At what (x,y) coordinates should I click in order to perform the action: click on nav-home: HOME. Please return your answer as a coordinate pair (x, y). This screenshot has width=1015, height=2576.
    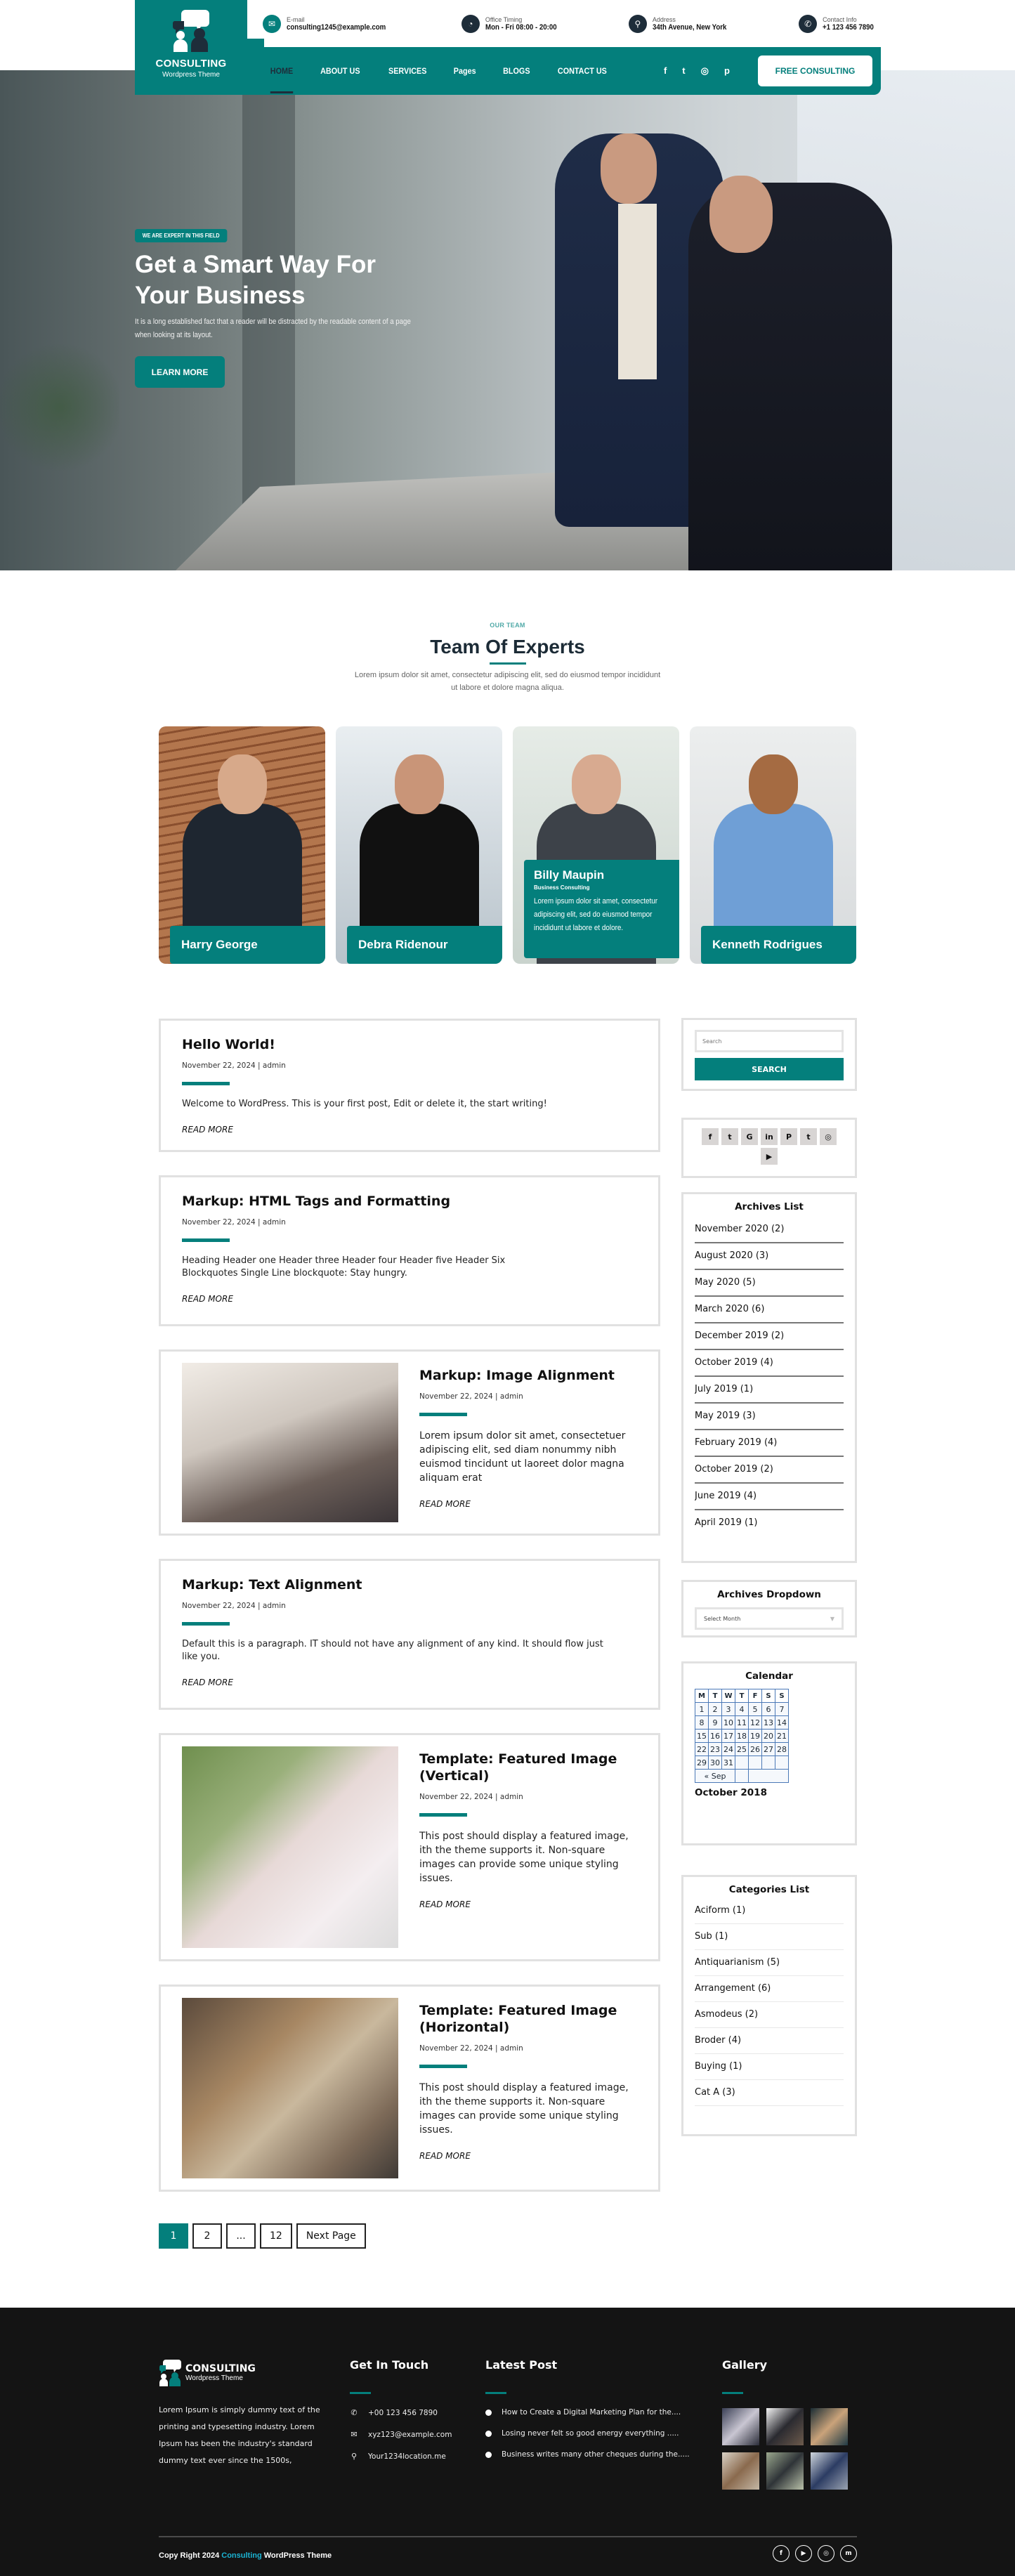
    Looking at the image, I should click on (282, 79).